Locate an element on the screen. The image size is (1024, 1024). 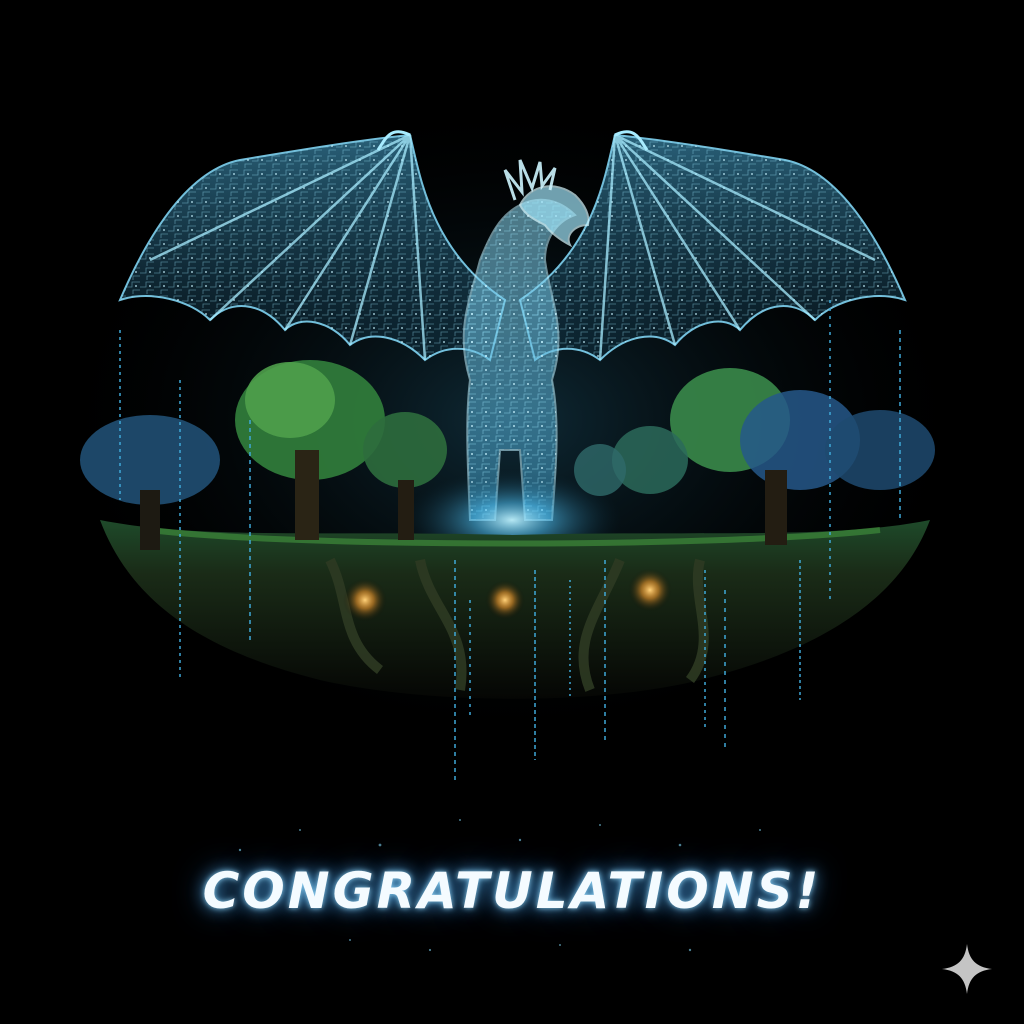
sparkle-icon is located at coordinates (967, 969).